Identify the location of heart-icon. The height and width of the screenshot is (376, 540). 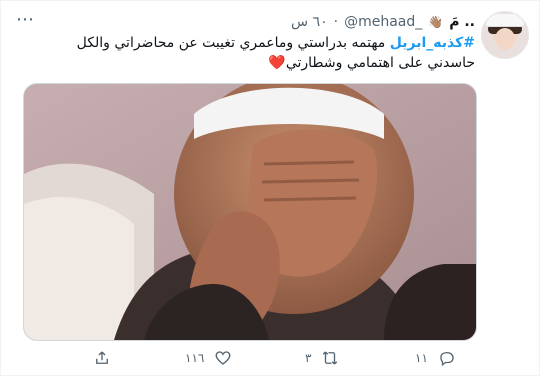
(223, 358).